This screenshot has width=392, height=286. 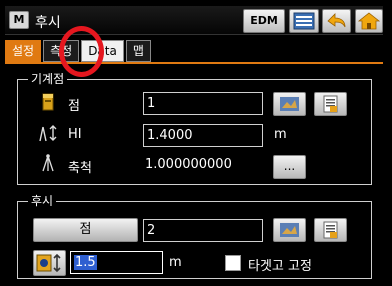 I want to click on home-icon, so click(x=369, y=21).